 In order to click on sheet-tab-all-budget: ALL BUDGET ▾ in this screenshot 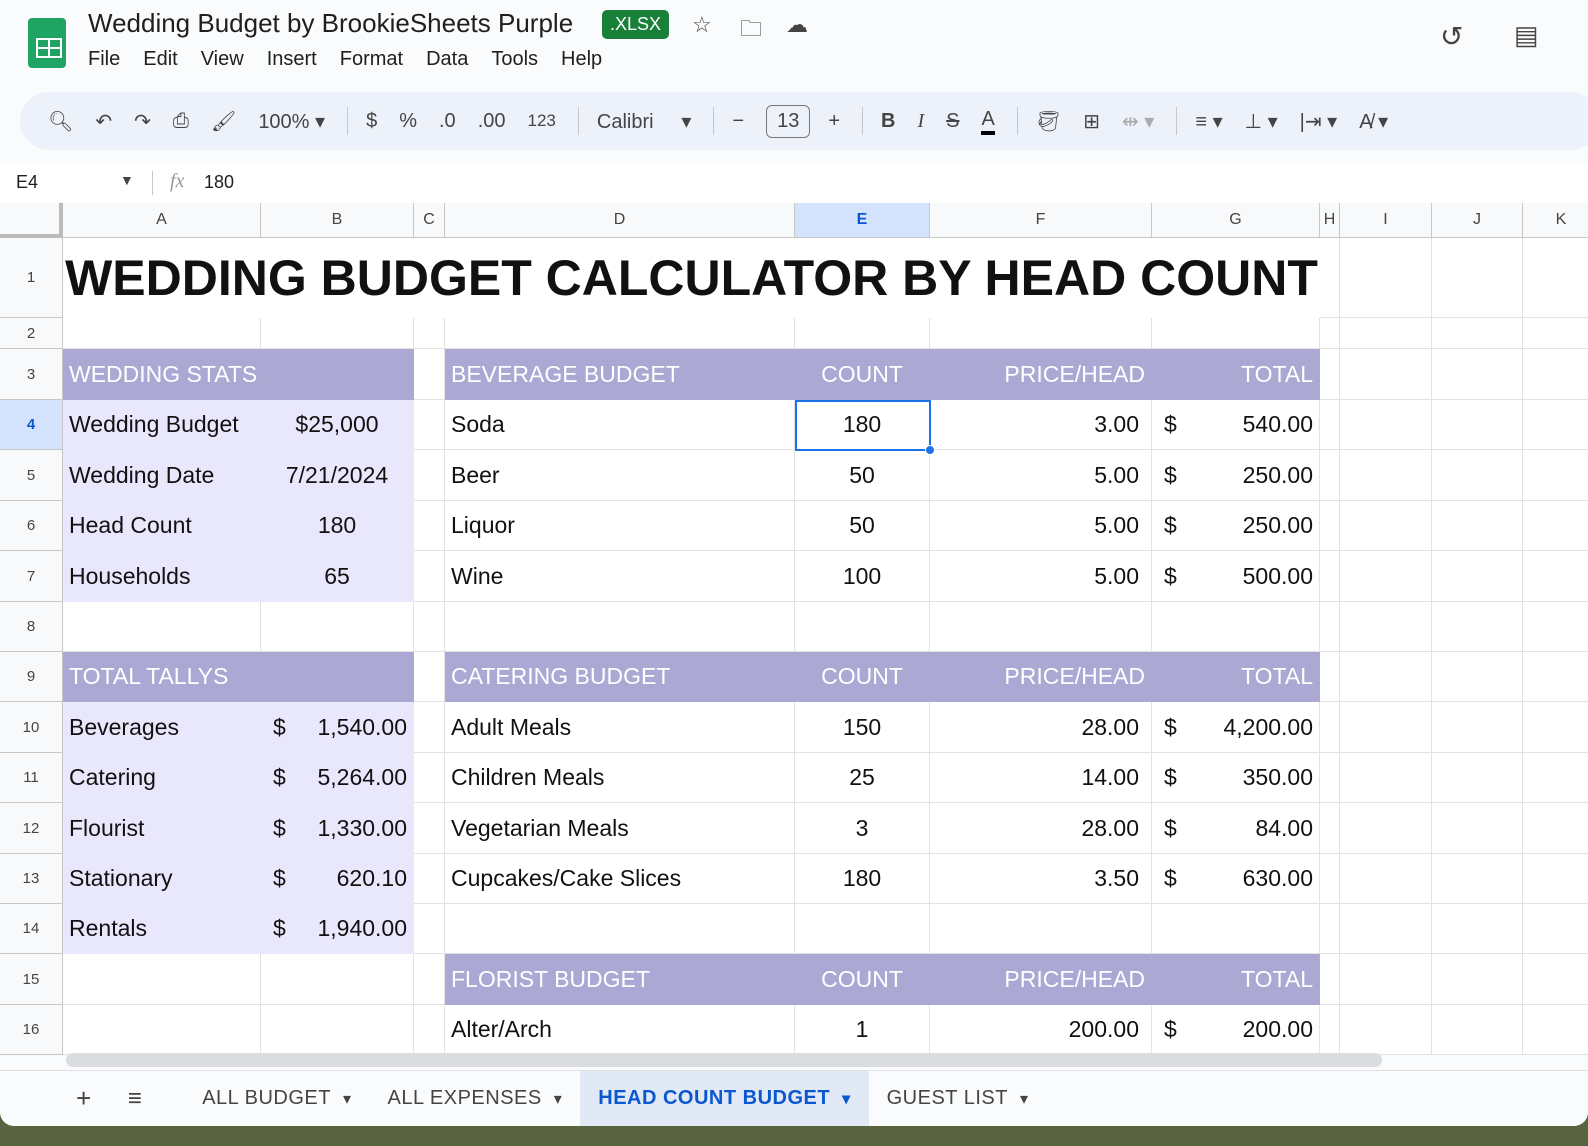, I will do `click(276, 1099)`.